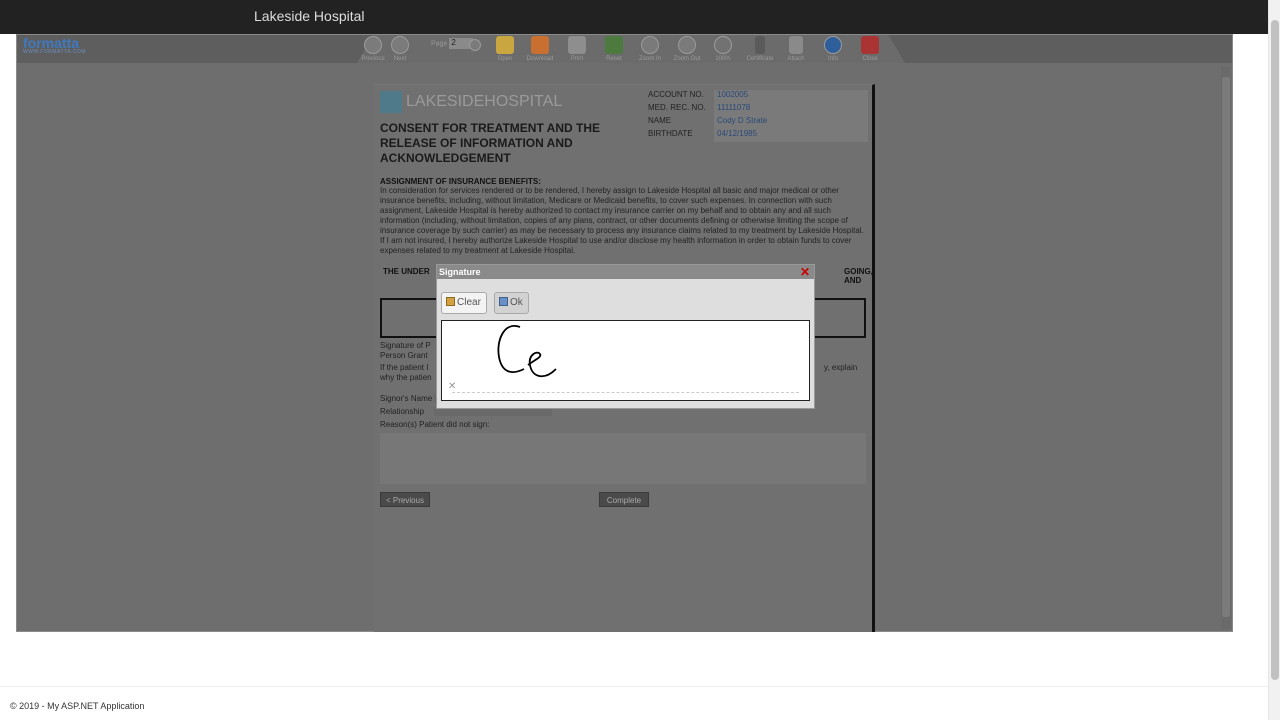 The image size is (1280, 720). What do you see at coordinates (450, 301) in the screenshot?
I see `clear-icon` at bounding box center [450, 301].